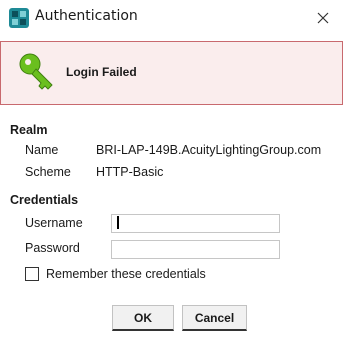 This screenshot has height=339, width=343. Describe the element at coordinates (143, 318) in the screenshot. I see `ok-button: OK` at that location.